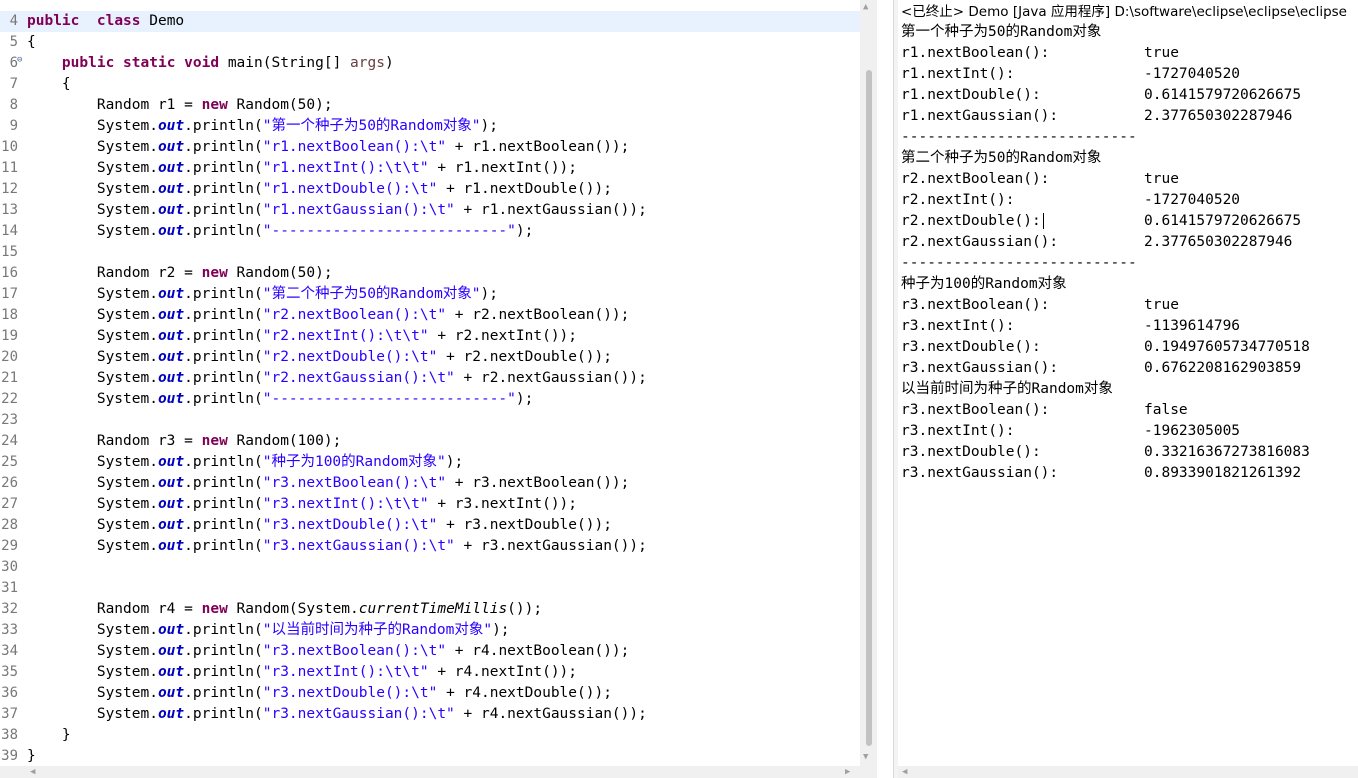 The height and width of the screenshot is (778, 1358). Describe the element at coordinates (865, 757) in the screenshot. I see `scroll-down-arrow-icon: ▼` at that location.